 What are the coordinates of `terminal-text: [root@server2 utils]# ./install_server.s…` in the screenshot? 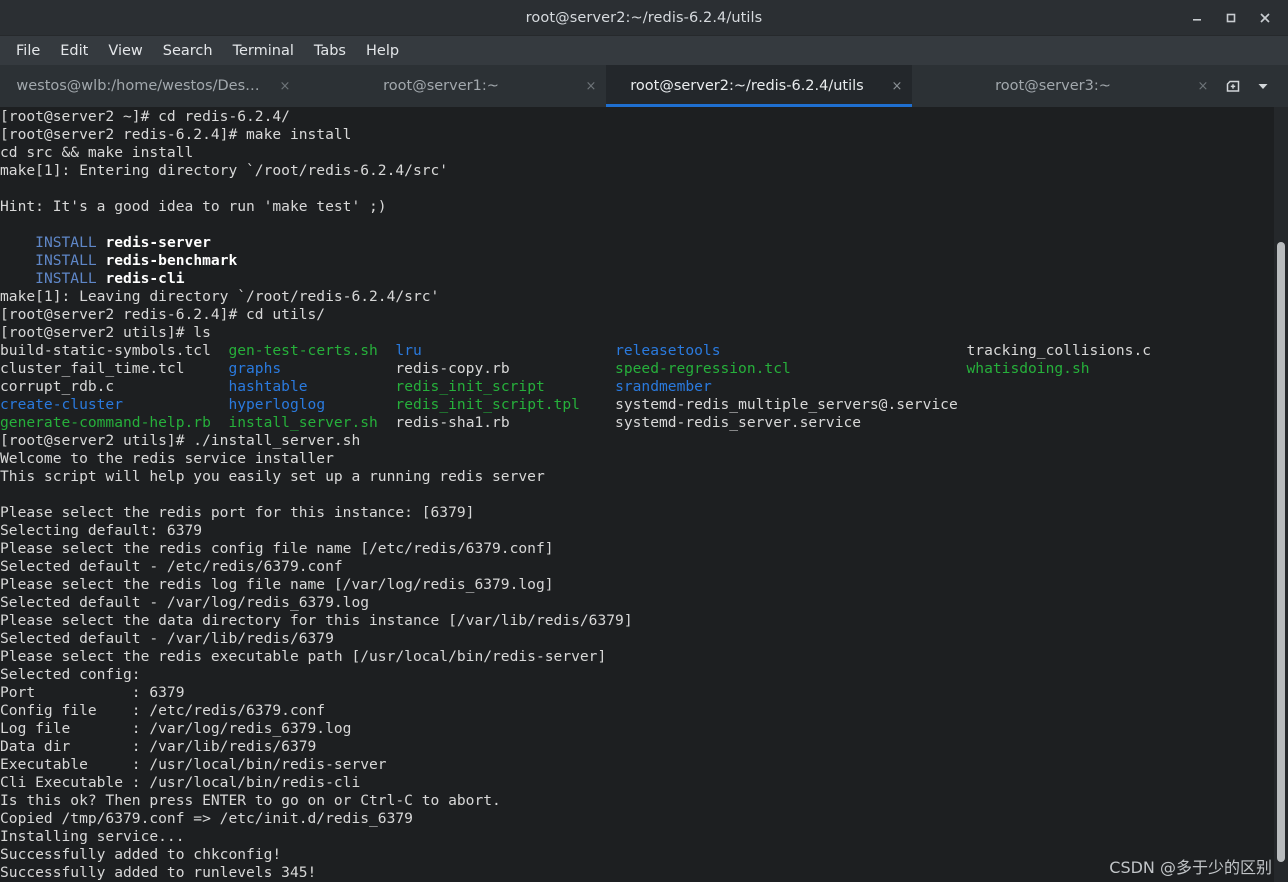 It's located at (180, 440).